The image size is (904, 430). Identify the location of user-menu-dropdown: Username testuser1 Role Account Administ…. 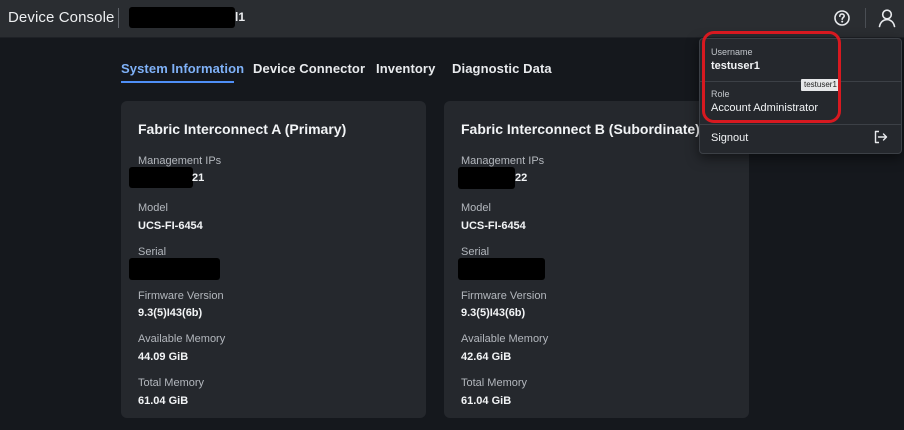
(800, 96).